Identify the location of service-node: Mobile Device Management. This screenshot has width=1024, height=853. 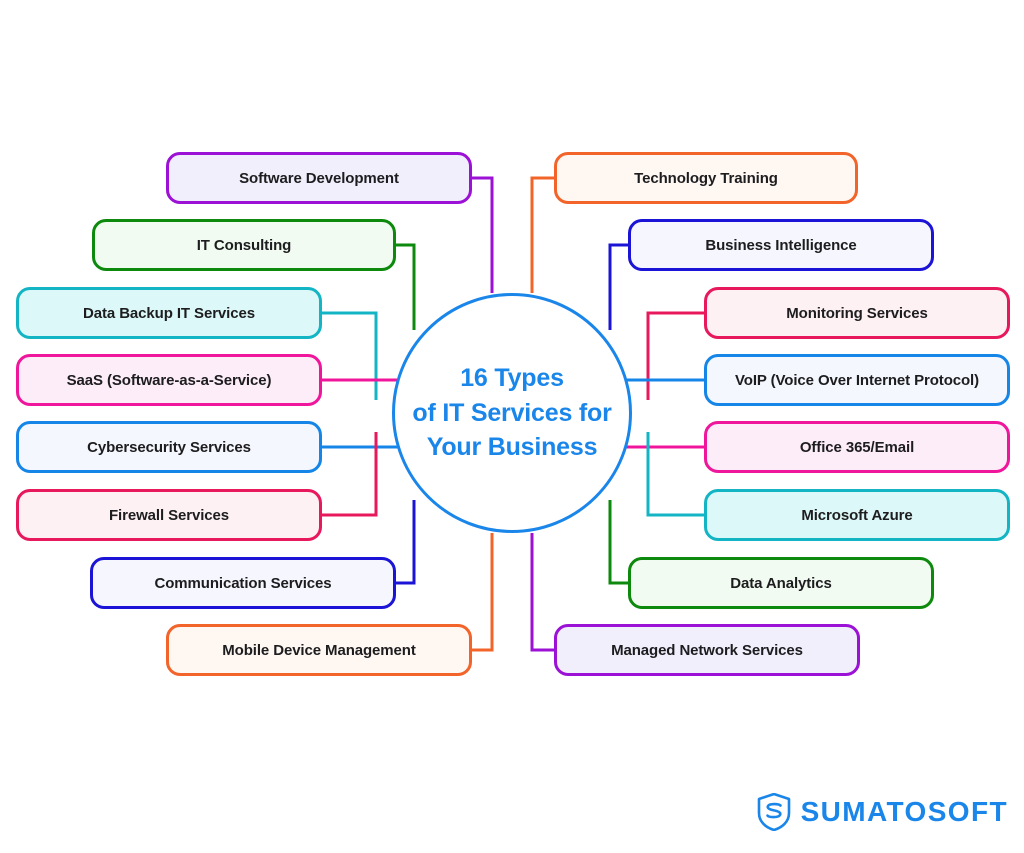
(319, 650).